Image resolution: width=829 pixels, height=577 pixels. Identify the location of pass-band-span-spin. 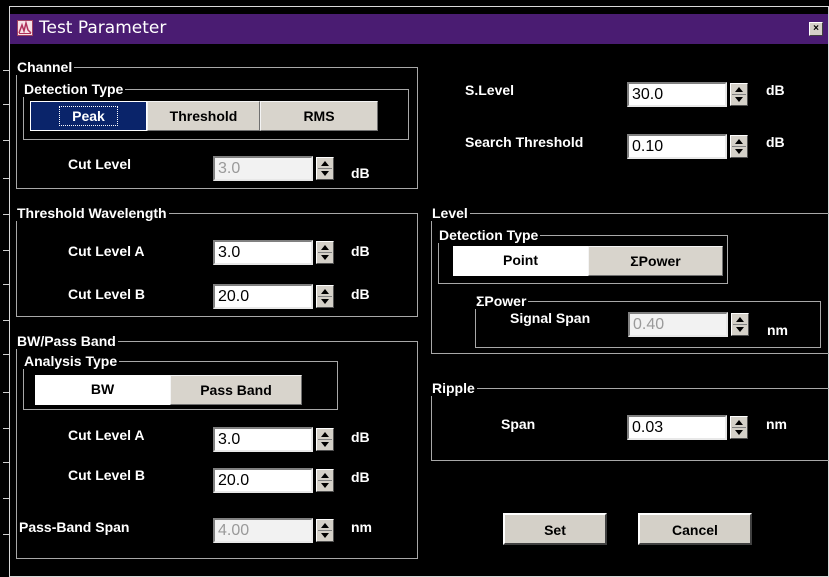
(325, 530).